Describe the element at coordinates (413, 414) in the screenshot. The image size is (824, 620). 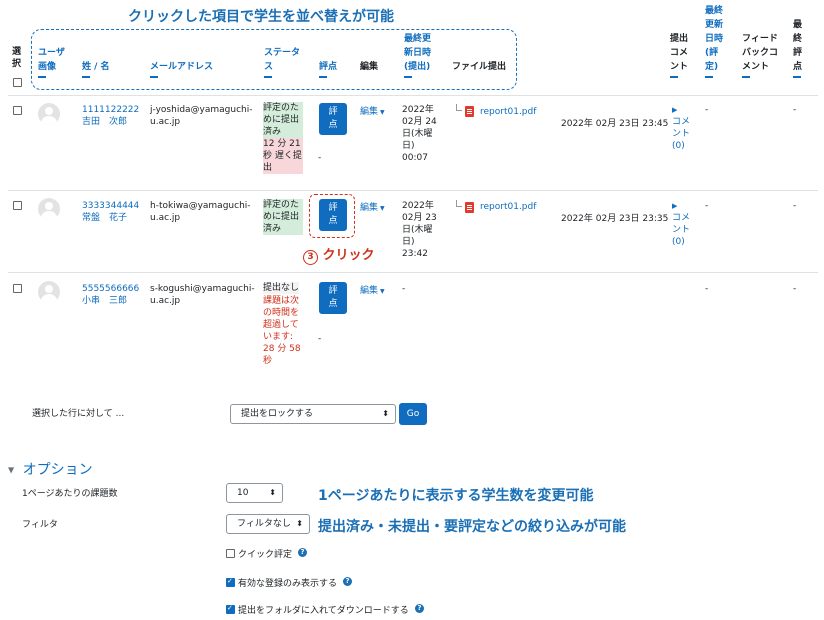
I see `go-button: Go` at that location.